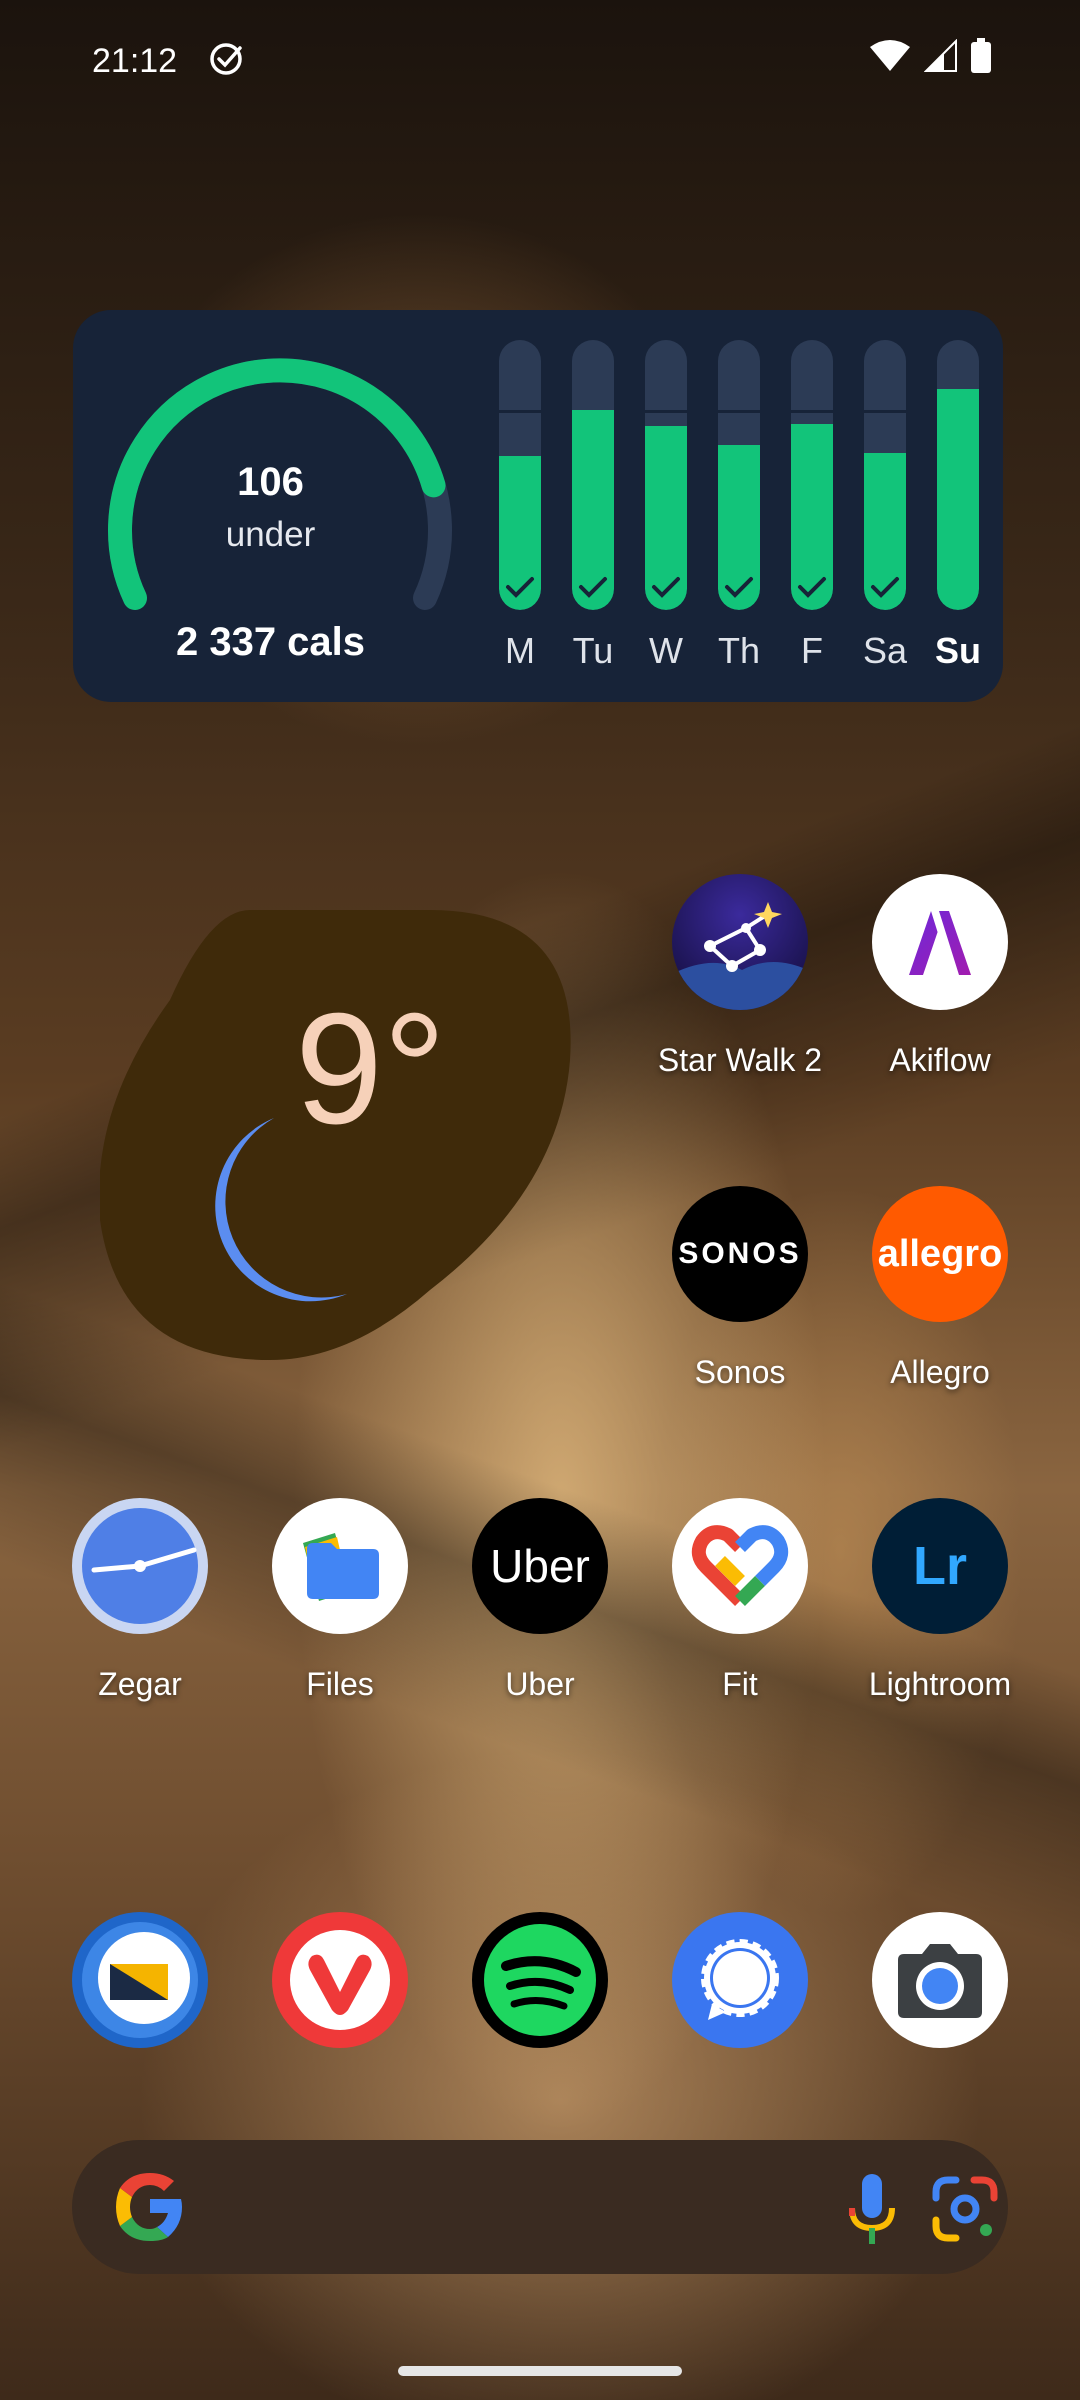 The height and width of the screenshot is (2400, 1080). Describe the element at coordinates (958, 499) in the screenshot. I see `bar-fill` at that location.